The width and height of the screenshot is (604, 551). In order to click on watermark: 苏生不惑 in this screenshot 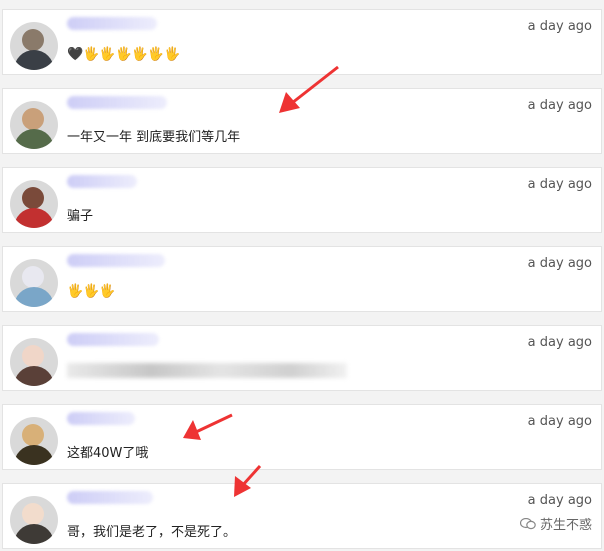, I will do `click(555, 523)`.